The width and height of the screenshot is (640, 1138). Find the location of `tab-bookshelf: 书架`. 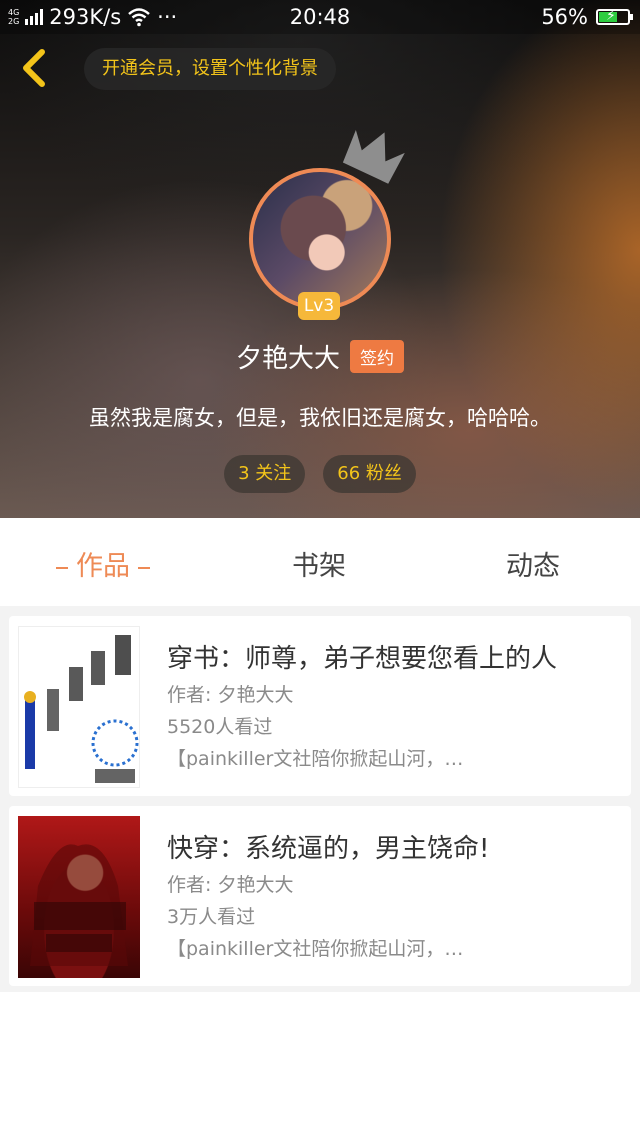

tab-bookshelf: 书架 is located at coordinates (319, 563).